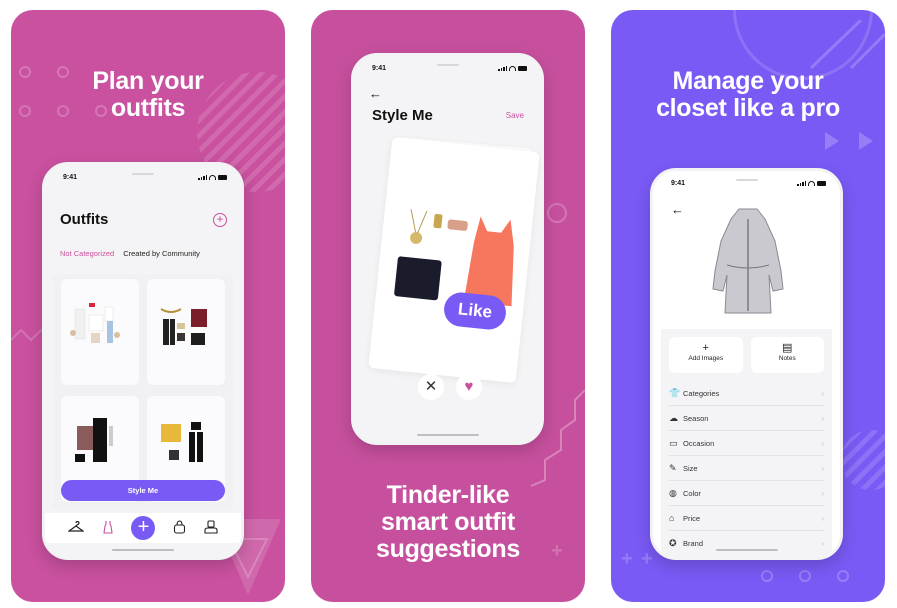  I want to click on attribute-row-season: ☁ Season ›, so click(746, 418).